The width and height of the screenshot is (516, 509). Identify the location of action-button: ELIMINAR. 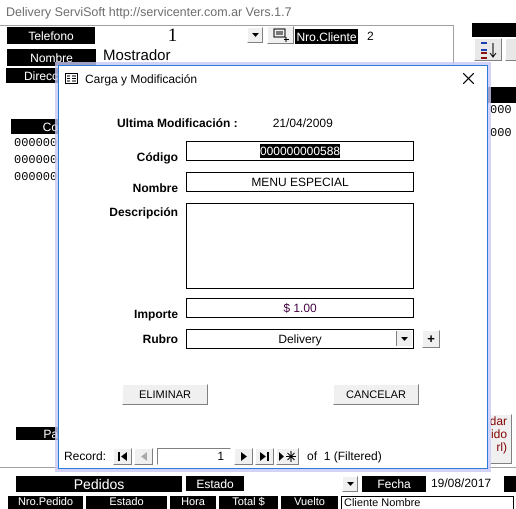
(165, 394).